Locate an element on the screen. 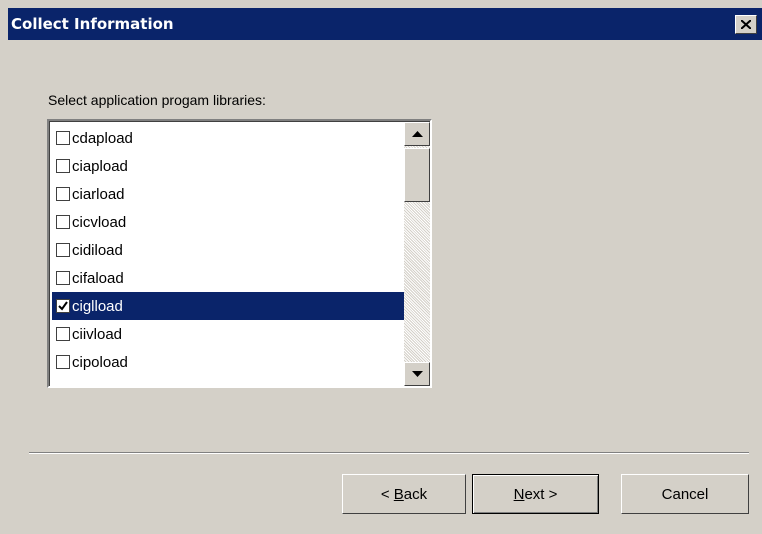 The height and width of the screenshot is (534, 762). library-item-ciivload: ciivload is located at coordinates (229, 334).